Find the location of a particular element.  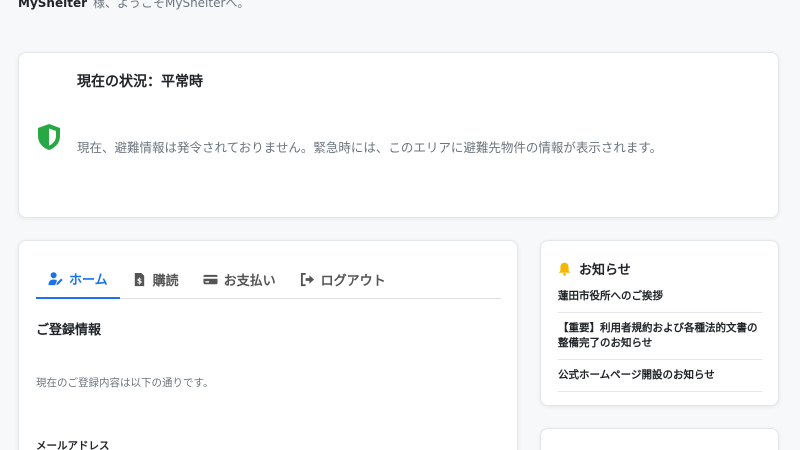

tab-payment: お支払い is located at coordinates (239, 279).